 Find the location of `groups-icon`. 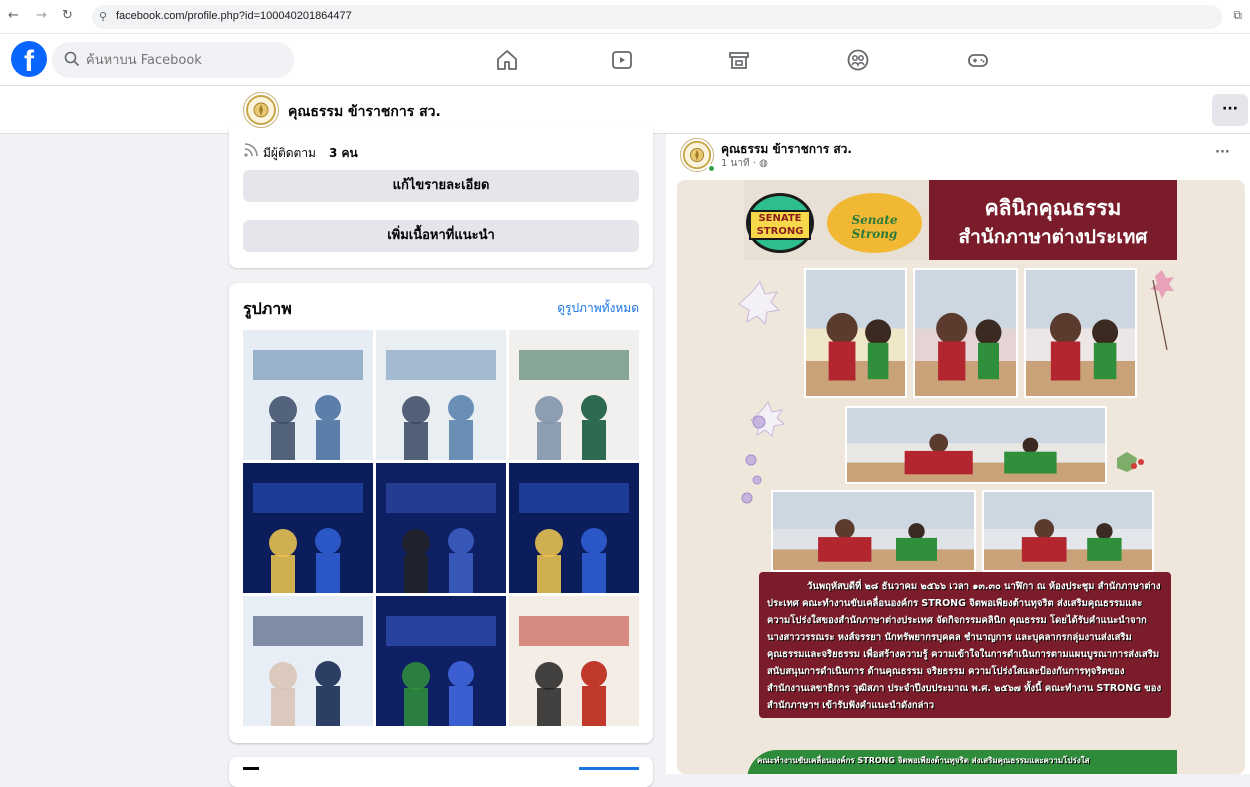

groups-icon is located at coordinates (858, 60).